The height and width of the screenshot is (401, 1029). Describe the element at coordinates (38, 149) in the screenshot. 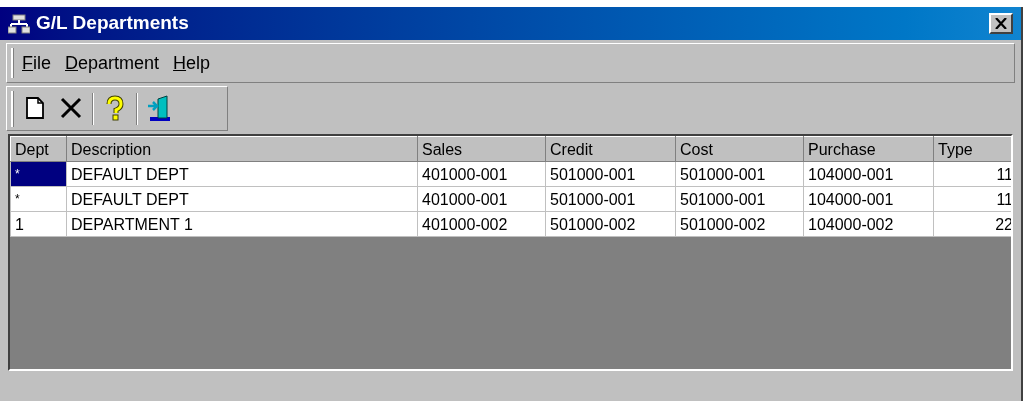

I see `column-header: Dept` at that location.